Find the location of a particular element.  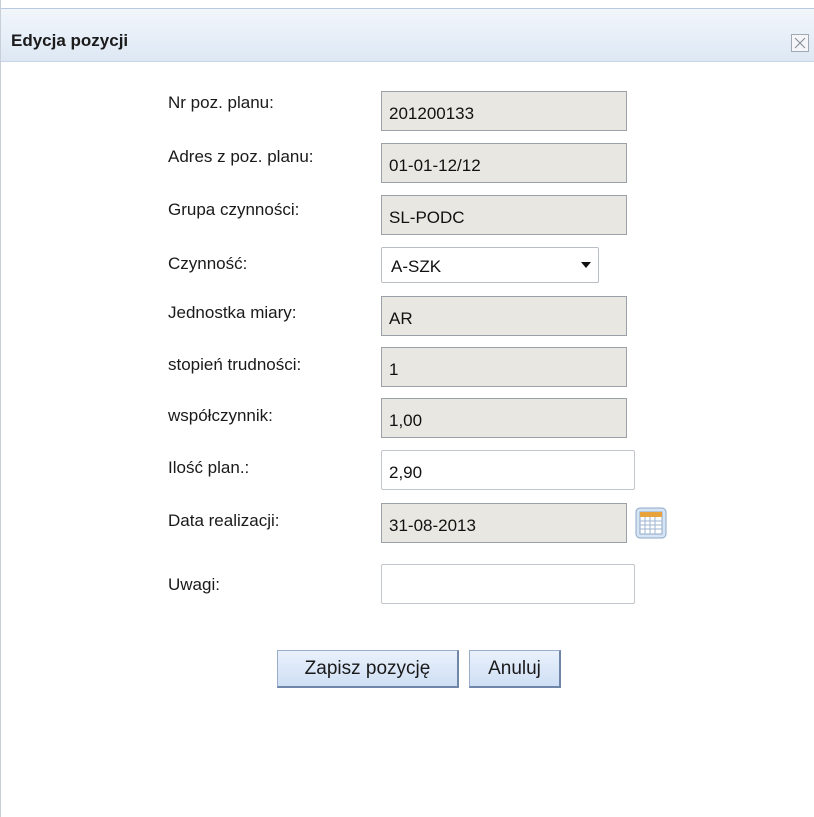

close-button is located at coordinates (800, 43).